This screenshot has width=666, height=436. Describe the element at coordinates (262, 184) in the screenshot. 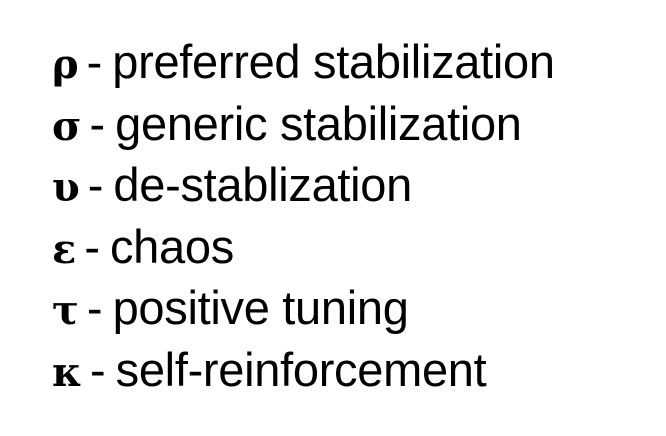

I see `label-de-stablization: de-stablization` at that location.